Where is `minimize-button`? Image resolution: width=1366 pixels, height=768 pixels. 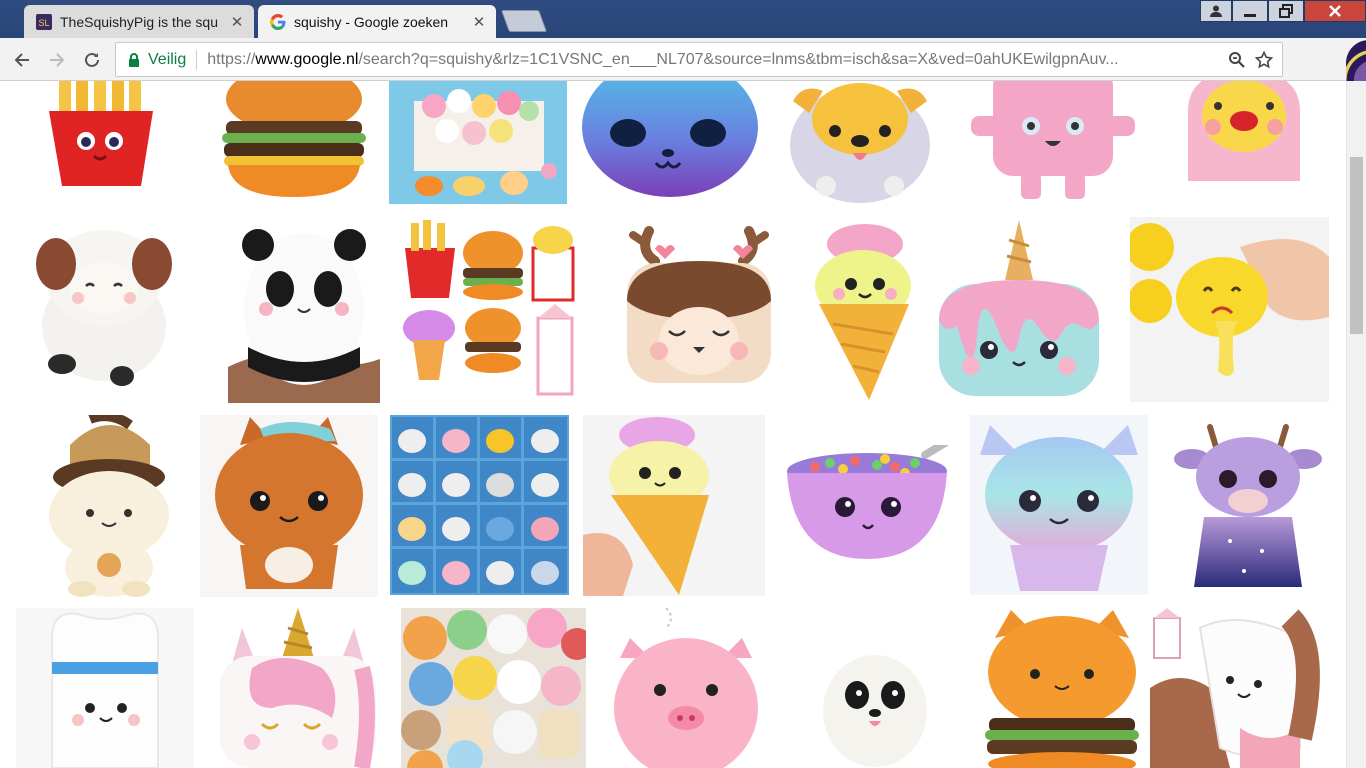
minimize-button is located at coordinates (1250, 11).